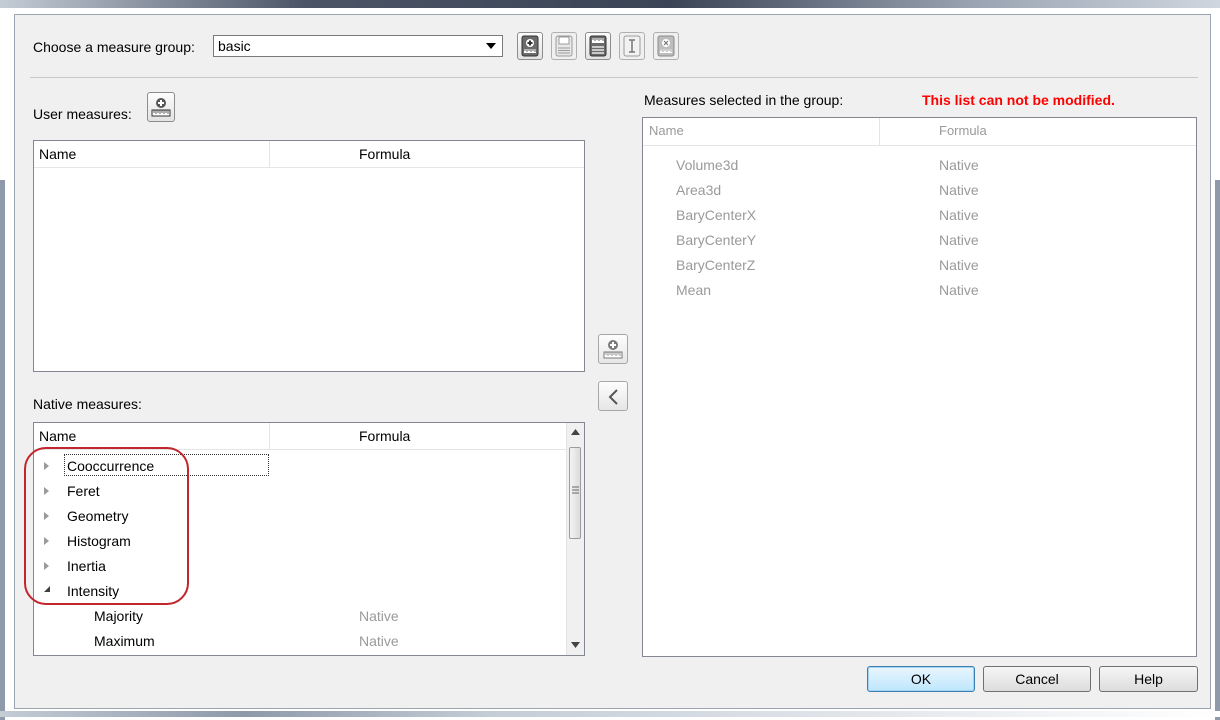 The height and width of the screenshot is (720, 1220). What do you see at coordinates (57, 154) in the screenshot?
I see `user-name-column-header: Name` at bounding box center [57, 154].